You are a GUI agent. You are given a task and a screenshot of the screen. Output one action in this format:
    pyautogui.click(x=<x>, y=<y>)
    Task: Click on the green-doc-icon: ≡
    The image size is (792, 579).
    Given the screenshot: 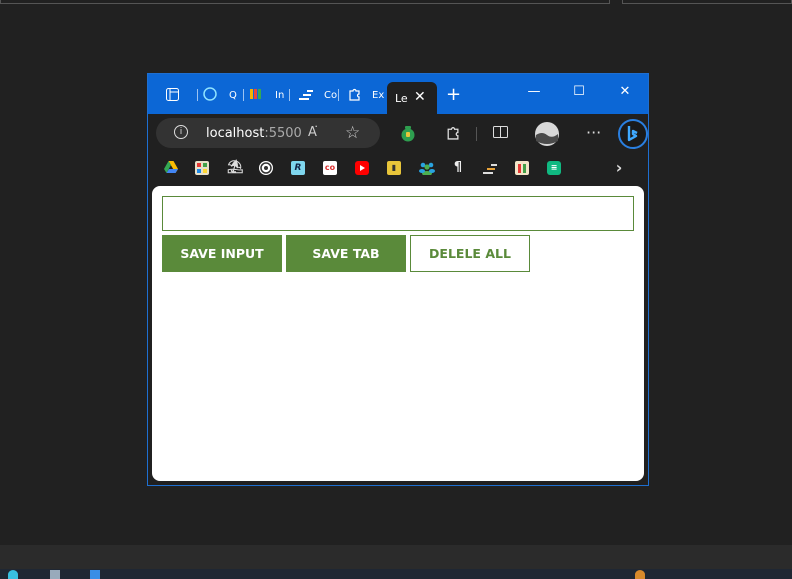 What is the action you would take?
    pyautogui.click(x=554, y=168)
    